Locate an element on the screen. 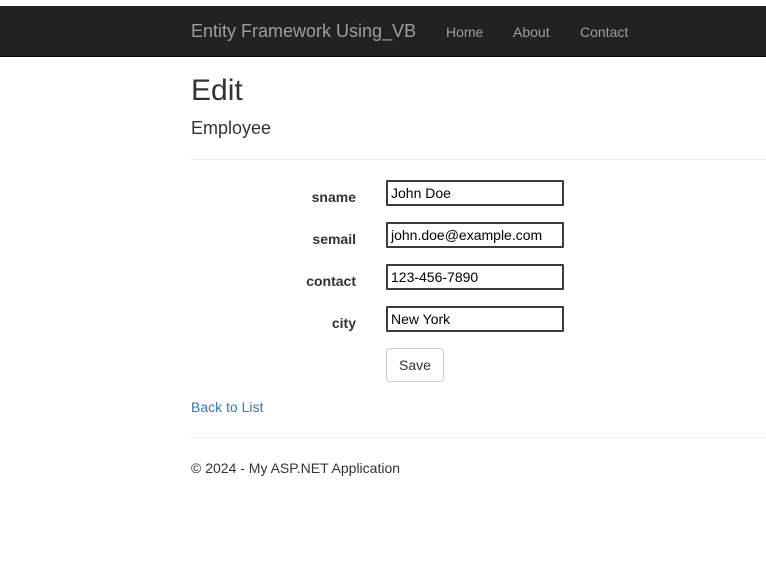 The width and height of the screenshot is (766, 577). page-title: Edit is located at coordinates (217, 90).